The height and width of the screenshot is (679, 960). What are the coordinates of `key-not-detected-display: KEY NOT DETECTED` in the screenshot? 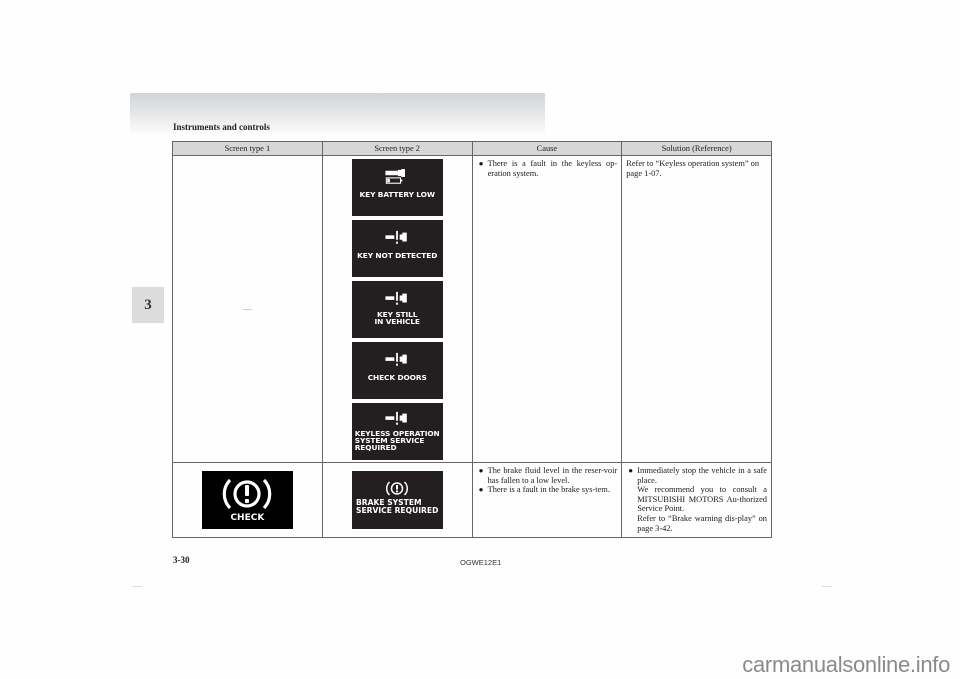 It's located at (397, 248).